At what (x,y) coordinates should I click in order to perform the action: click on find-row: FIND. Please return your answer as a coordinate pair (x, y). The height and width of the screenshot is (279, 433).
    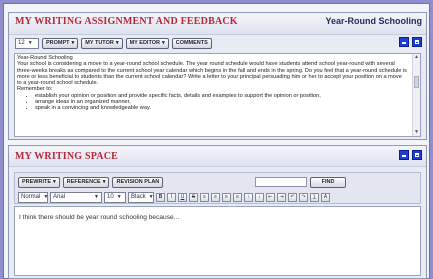
    Looking at the image, I should click on (300, 182).